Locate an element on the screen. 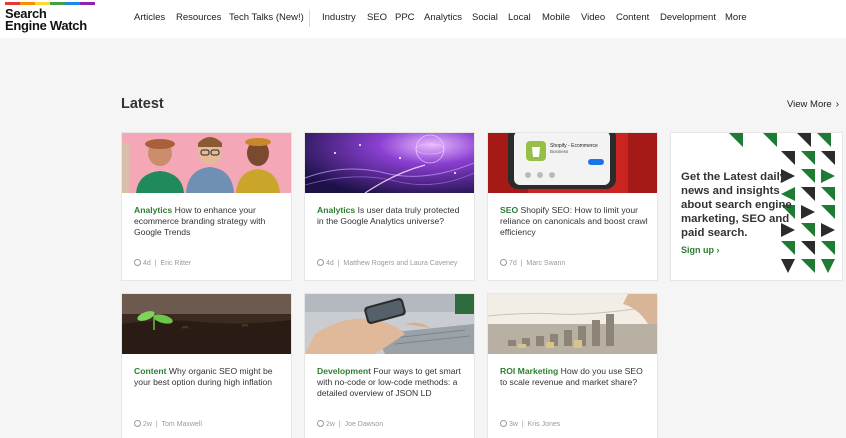 The height and width of the screenshot is (438, 846). article-meta: 4d | Matthew Rogers and Laura Caveney is located at coordinates (387, 263).